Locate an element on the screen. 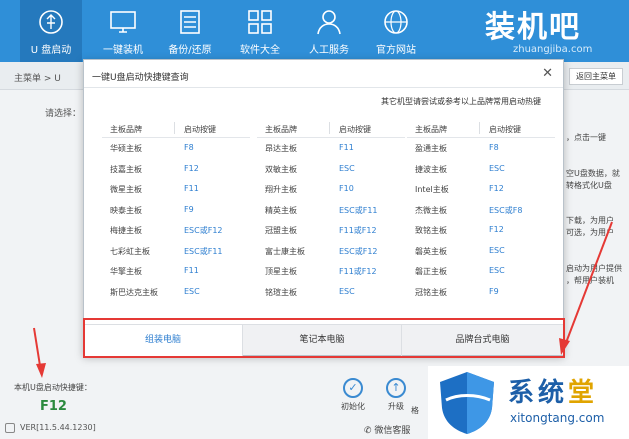 This screenshot has height=439, width=629. watermark: 系统堂 xitongtang.com is located at coordinates (528, 402).